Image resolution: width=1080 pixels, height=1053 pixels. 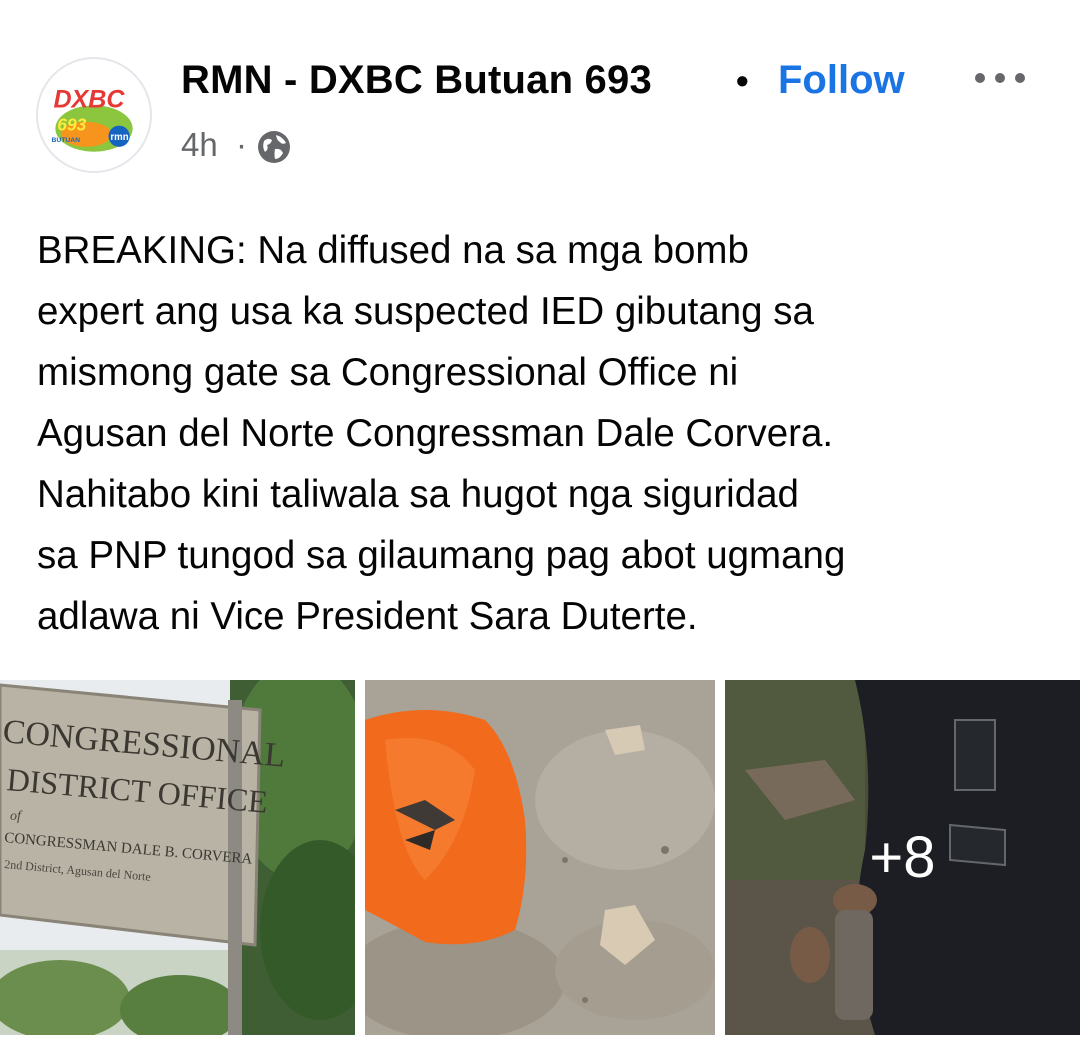 I want to click on post-time: 4h, so click(x=199, y=145).